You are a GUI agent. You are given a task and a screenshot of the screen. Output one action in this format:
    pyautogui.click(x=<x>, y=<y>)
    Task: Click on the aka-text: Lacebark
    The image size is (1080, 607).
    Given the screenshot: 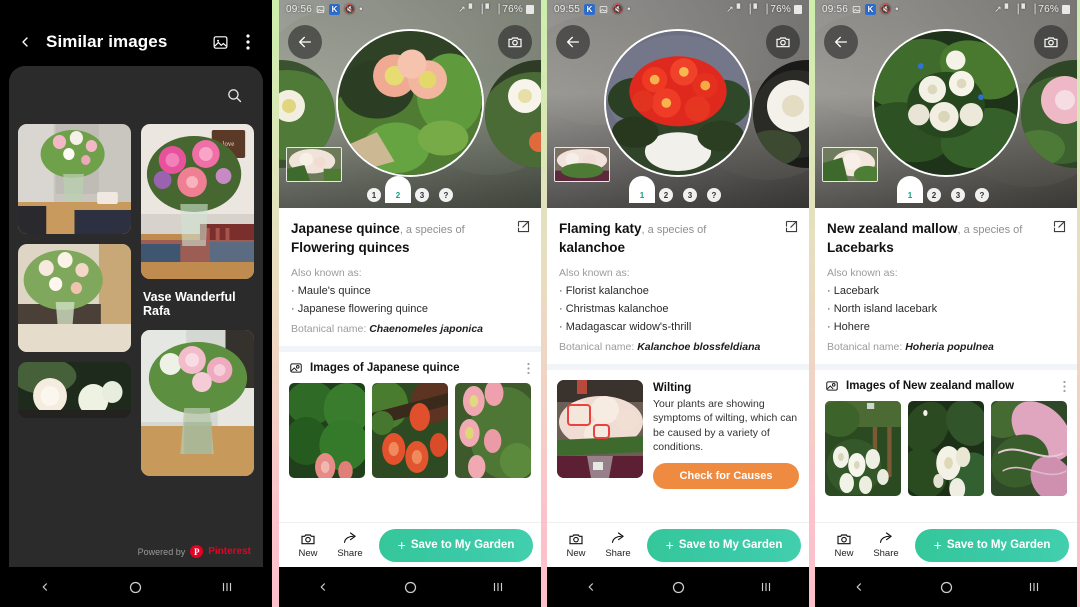 What is the action you would take?
    pyautogui.click(x=856, y=290)
    